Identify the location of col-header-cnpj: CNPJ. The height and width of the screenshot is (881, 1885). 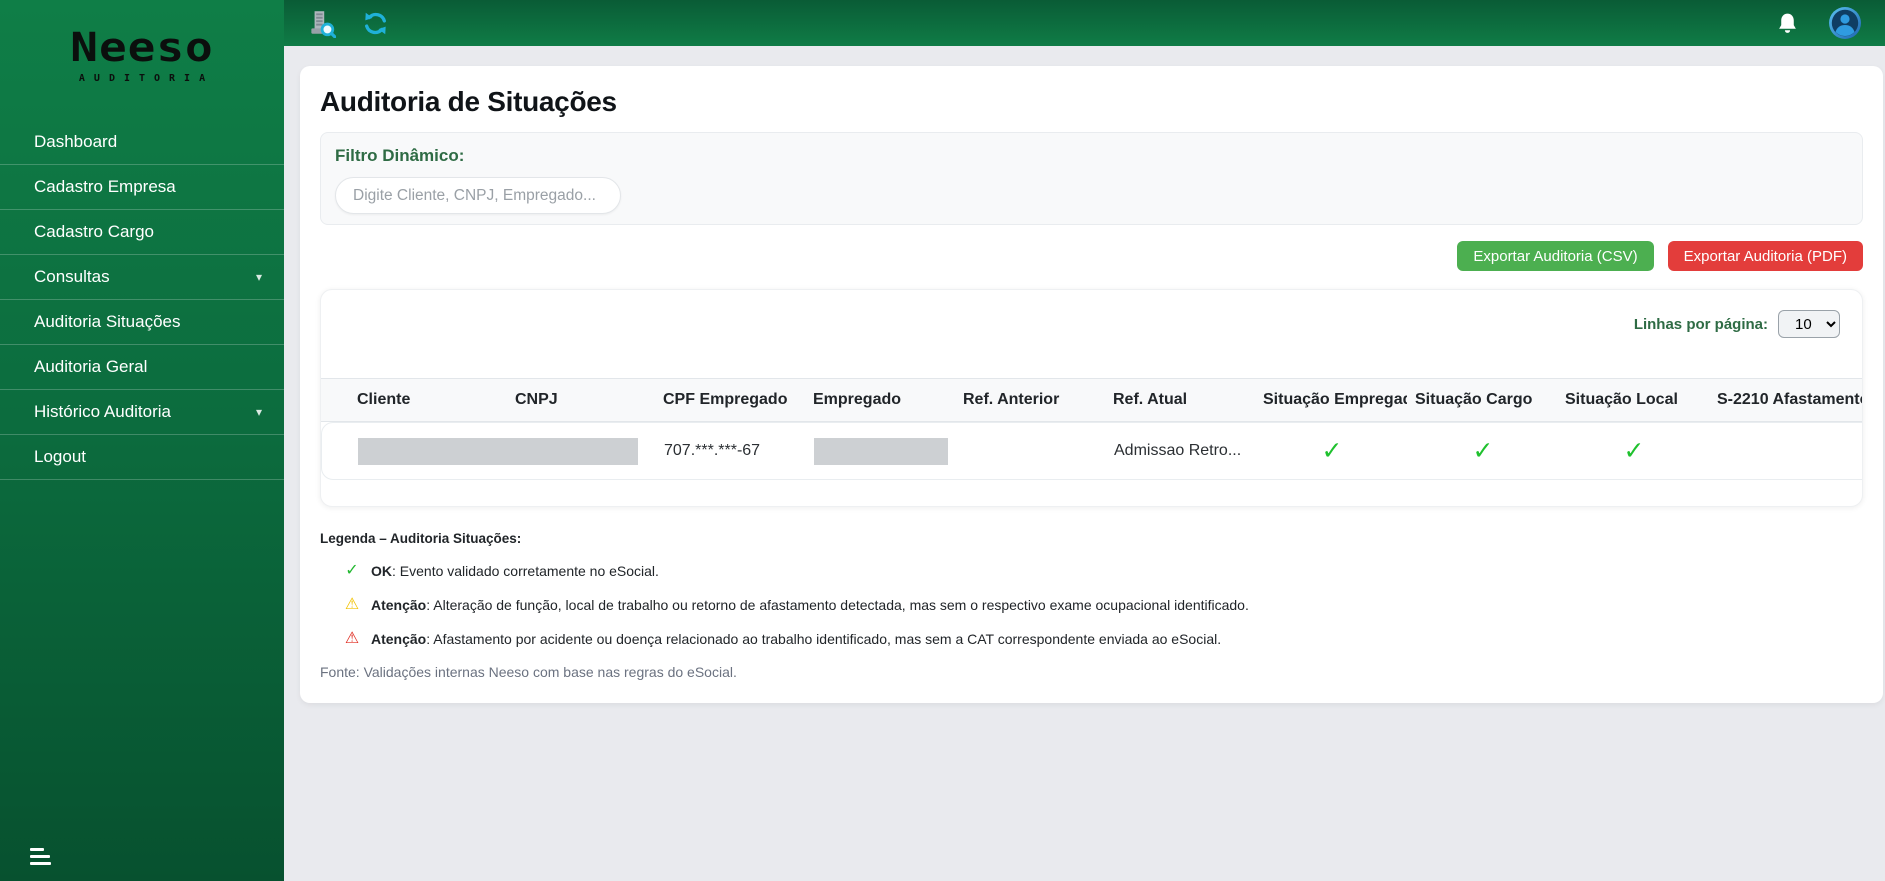
(536, 399).